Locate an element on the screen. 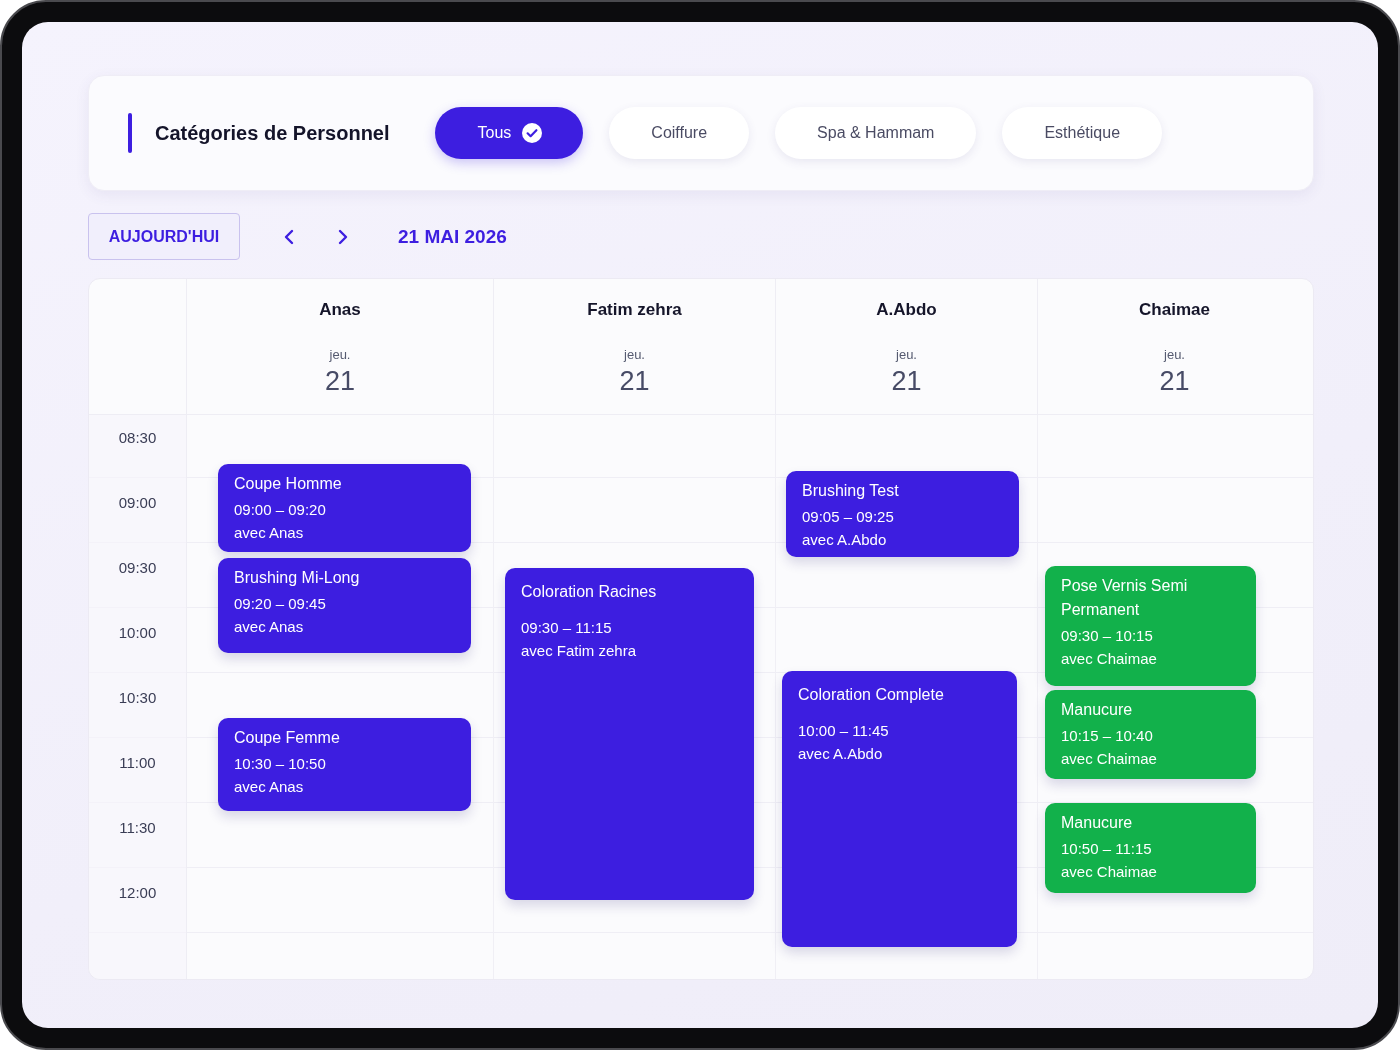  staff-name: A.Abdo is located at coordinates (906, 310).